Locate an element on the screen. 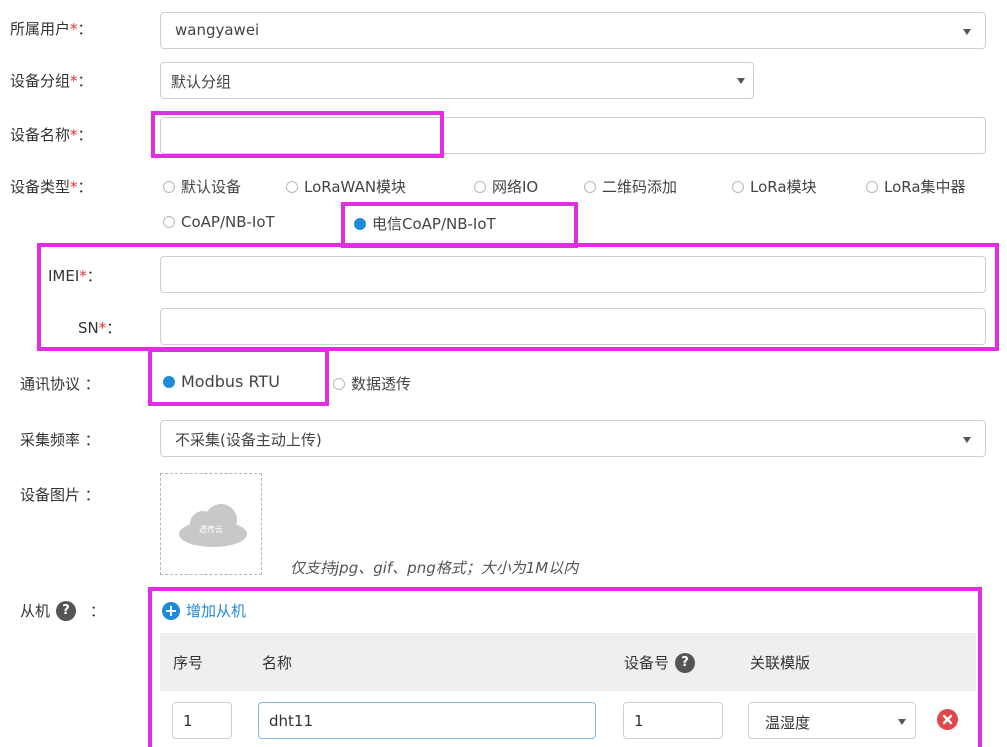 Image resolution: width=1007 pixels, height=747 pixels. sn-input is located at coordinates (573, 326).